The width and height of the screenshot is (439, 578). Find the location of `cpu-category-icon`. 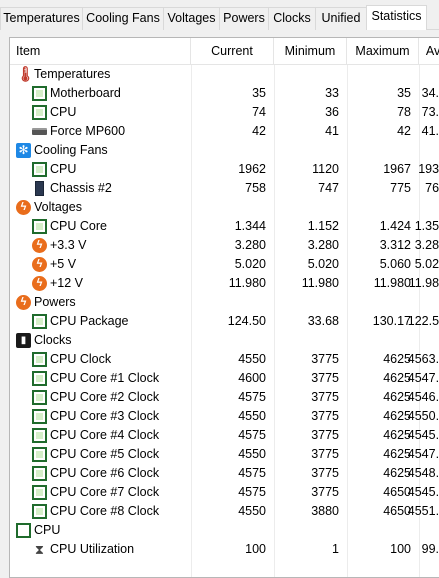

cpu-category-icon is located at coordinates (23, 530).